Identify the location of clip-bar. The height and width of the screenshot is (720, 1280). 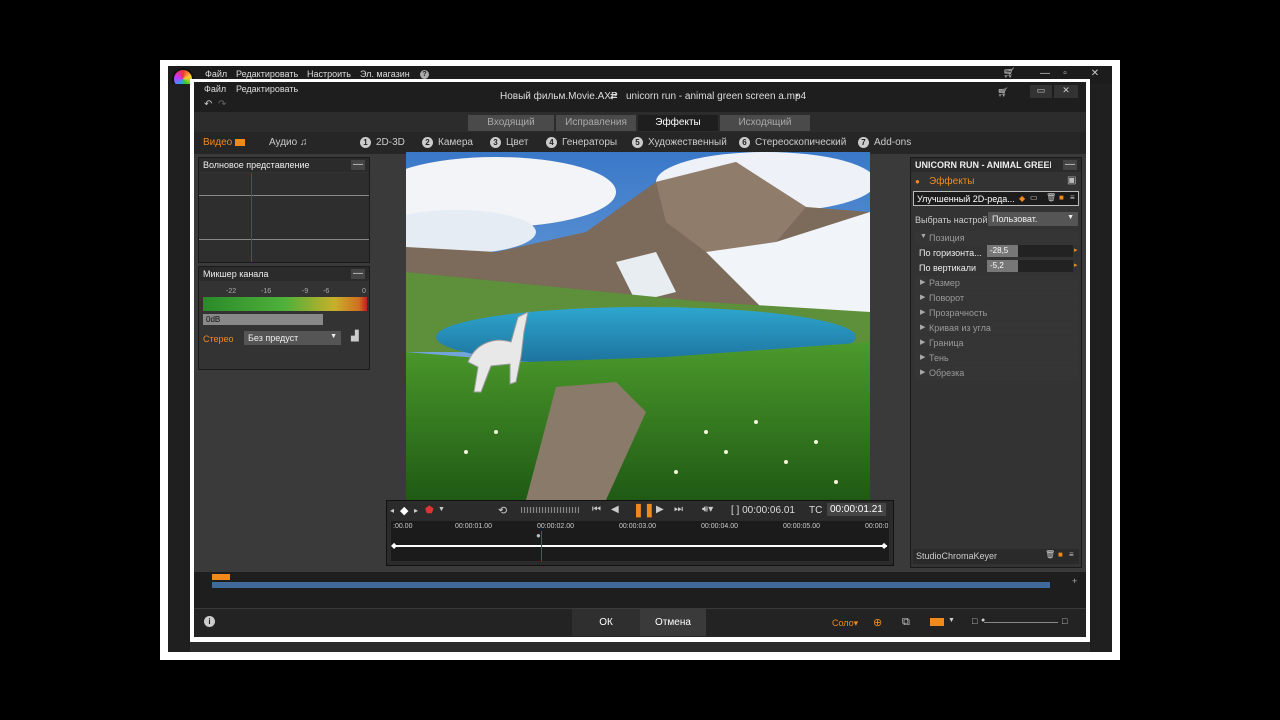
(631, 585).